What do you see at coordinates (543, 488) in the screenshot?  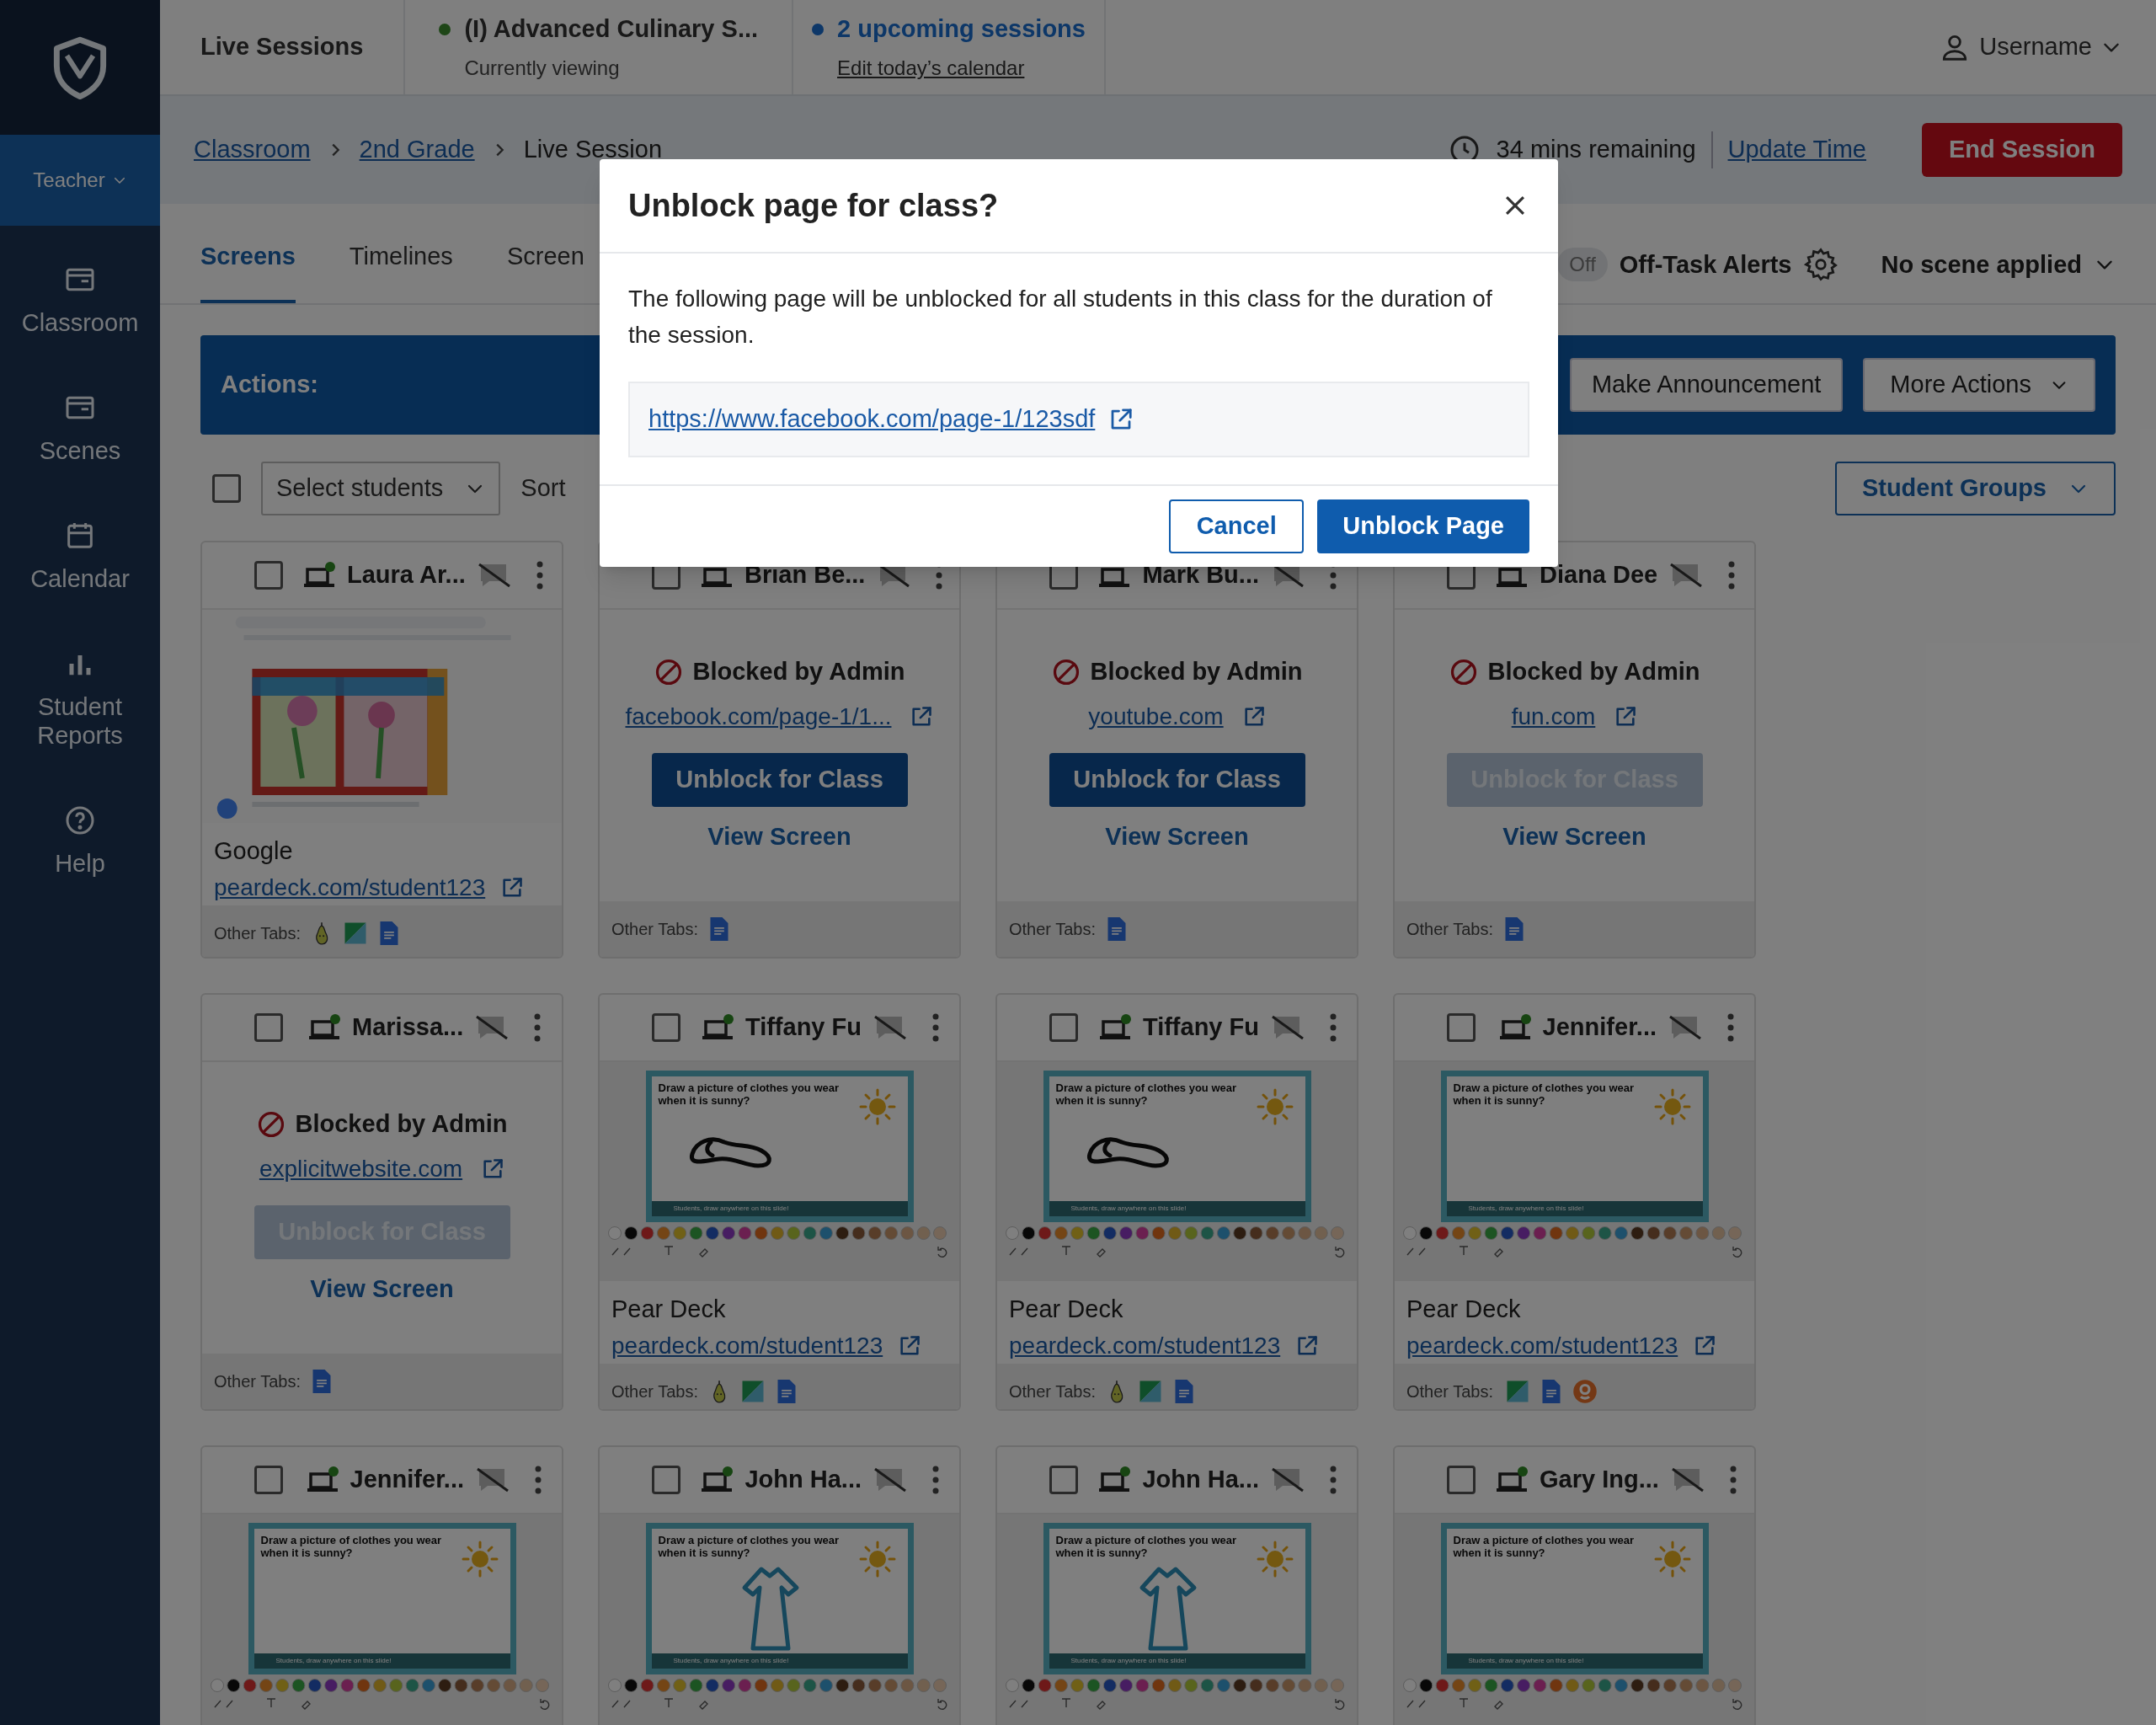 I see `sort-dropdown: Sort` at bounding box center [543, 488].